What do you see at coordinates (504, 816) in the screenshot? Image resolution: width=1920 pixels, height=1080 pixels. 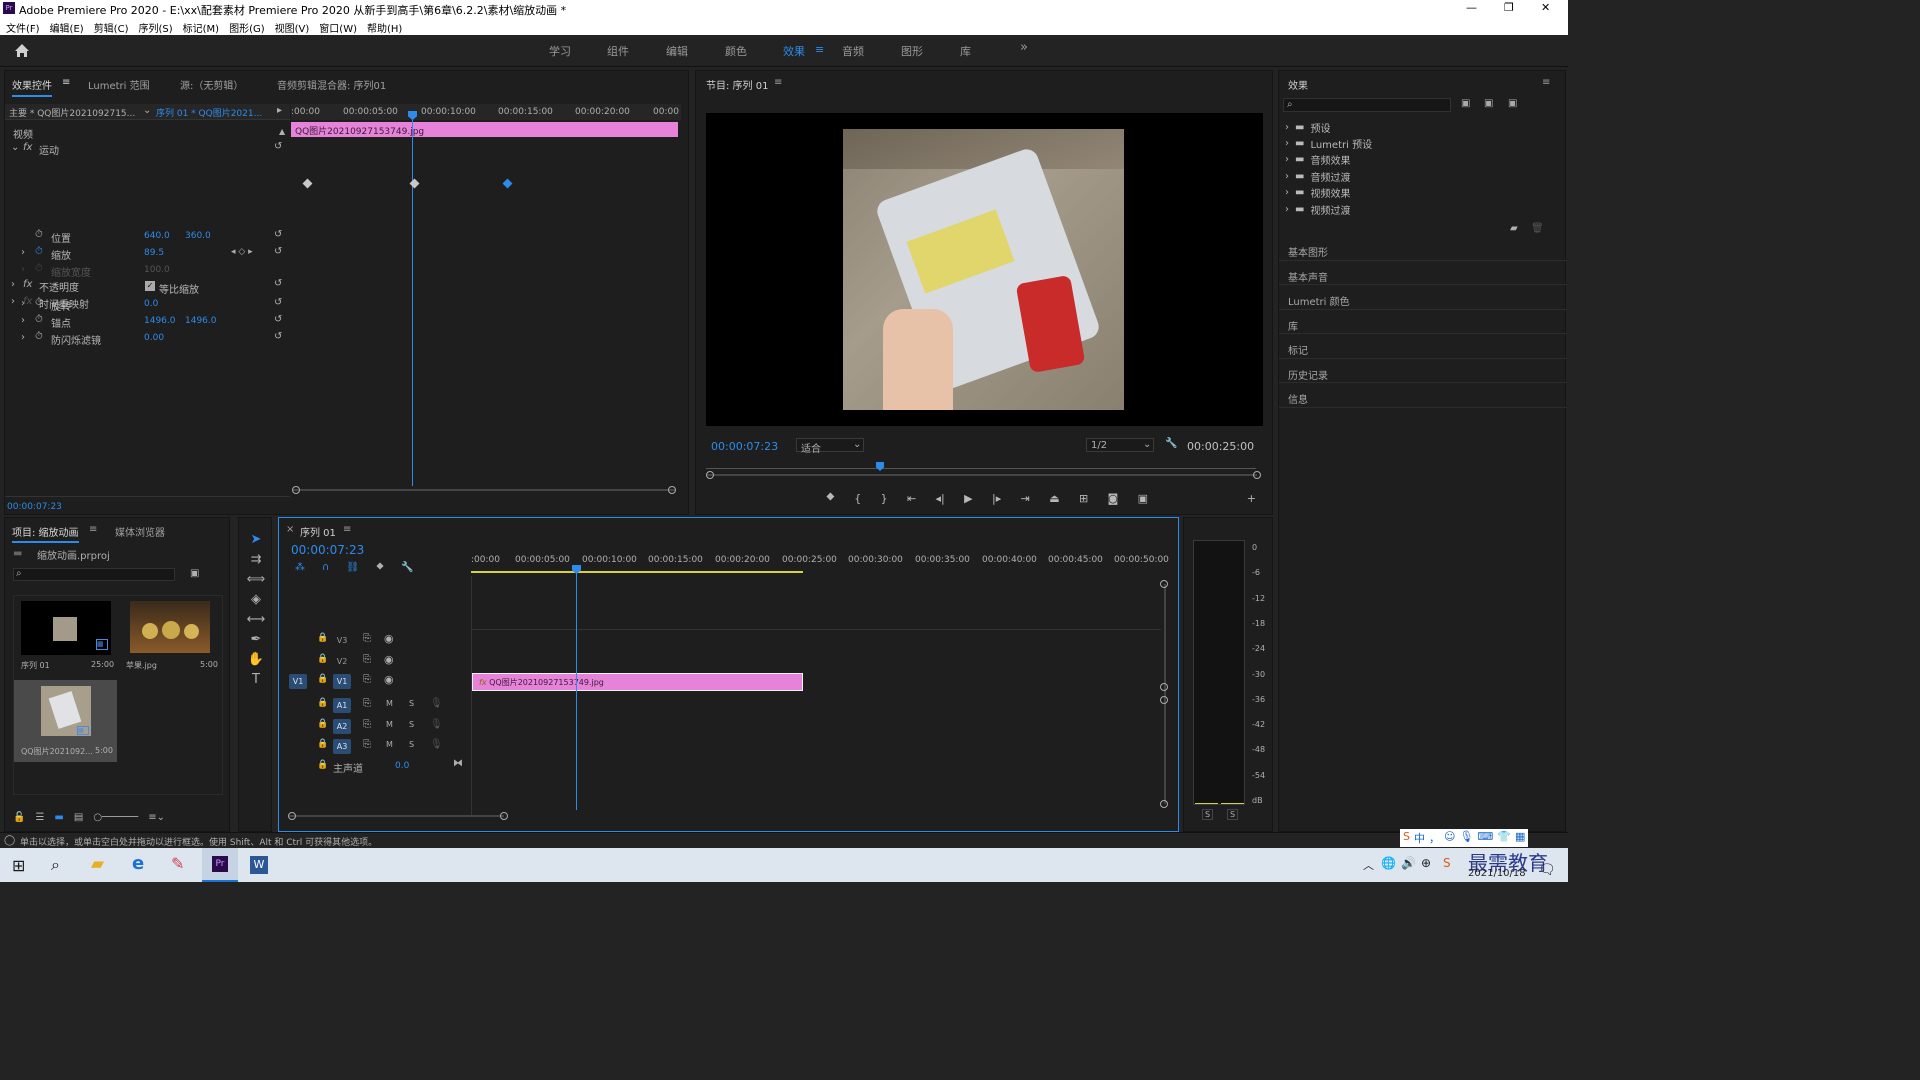 I see `tl-zoom-right` at bounding box center [504, 816].